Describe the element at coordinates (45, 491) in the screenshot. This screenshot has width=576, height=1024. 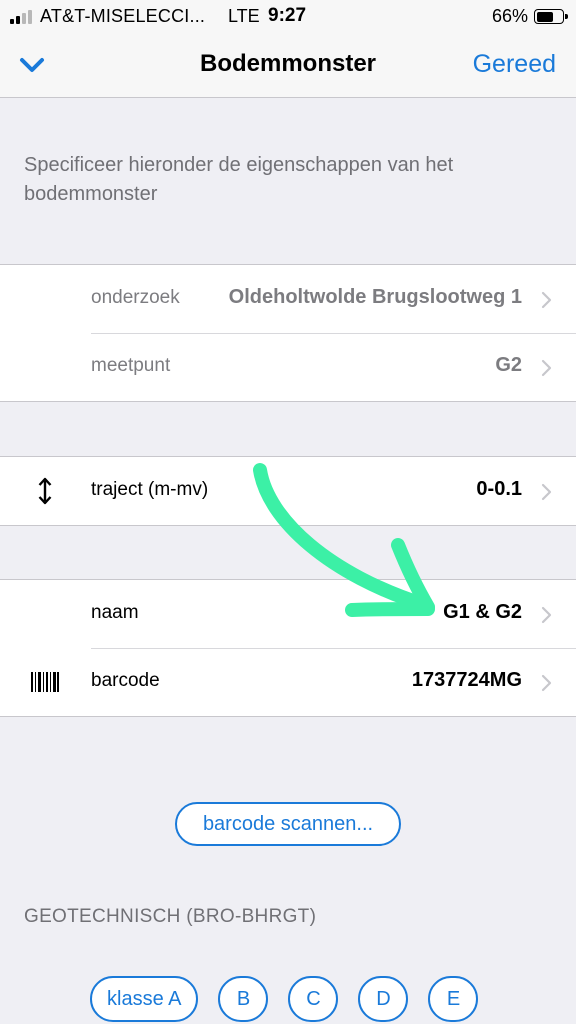
I see `vertical-arrow-icon` at that location.